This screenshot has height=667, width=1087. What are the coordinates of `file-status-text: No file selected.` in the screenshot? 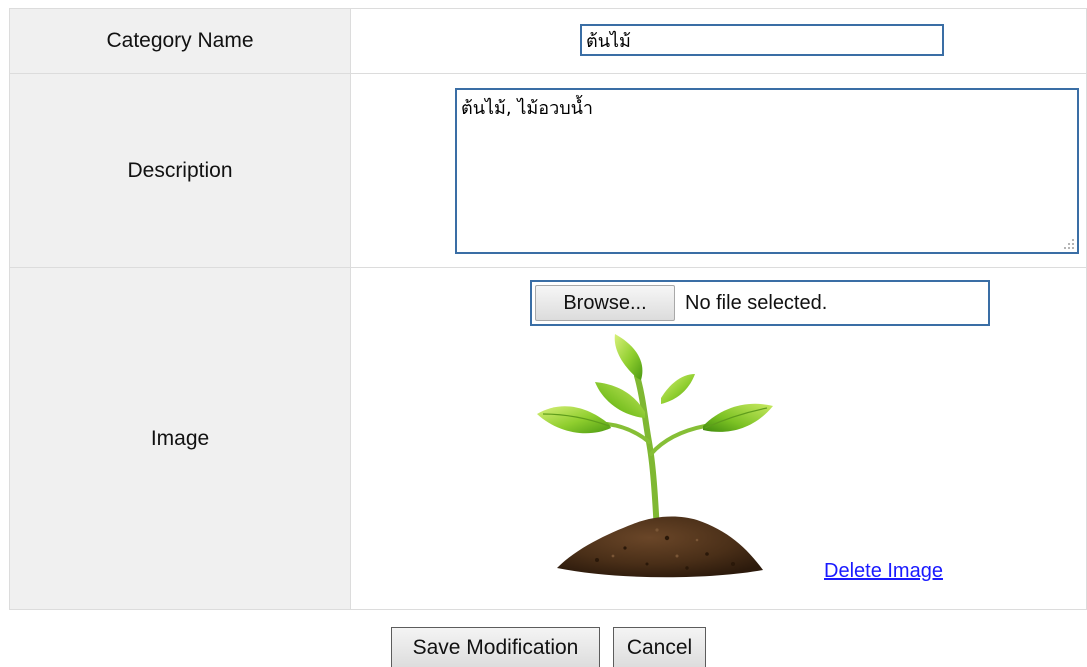 It's located at (756, 302).